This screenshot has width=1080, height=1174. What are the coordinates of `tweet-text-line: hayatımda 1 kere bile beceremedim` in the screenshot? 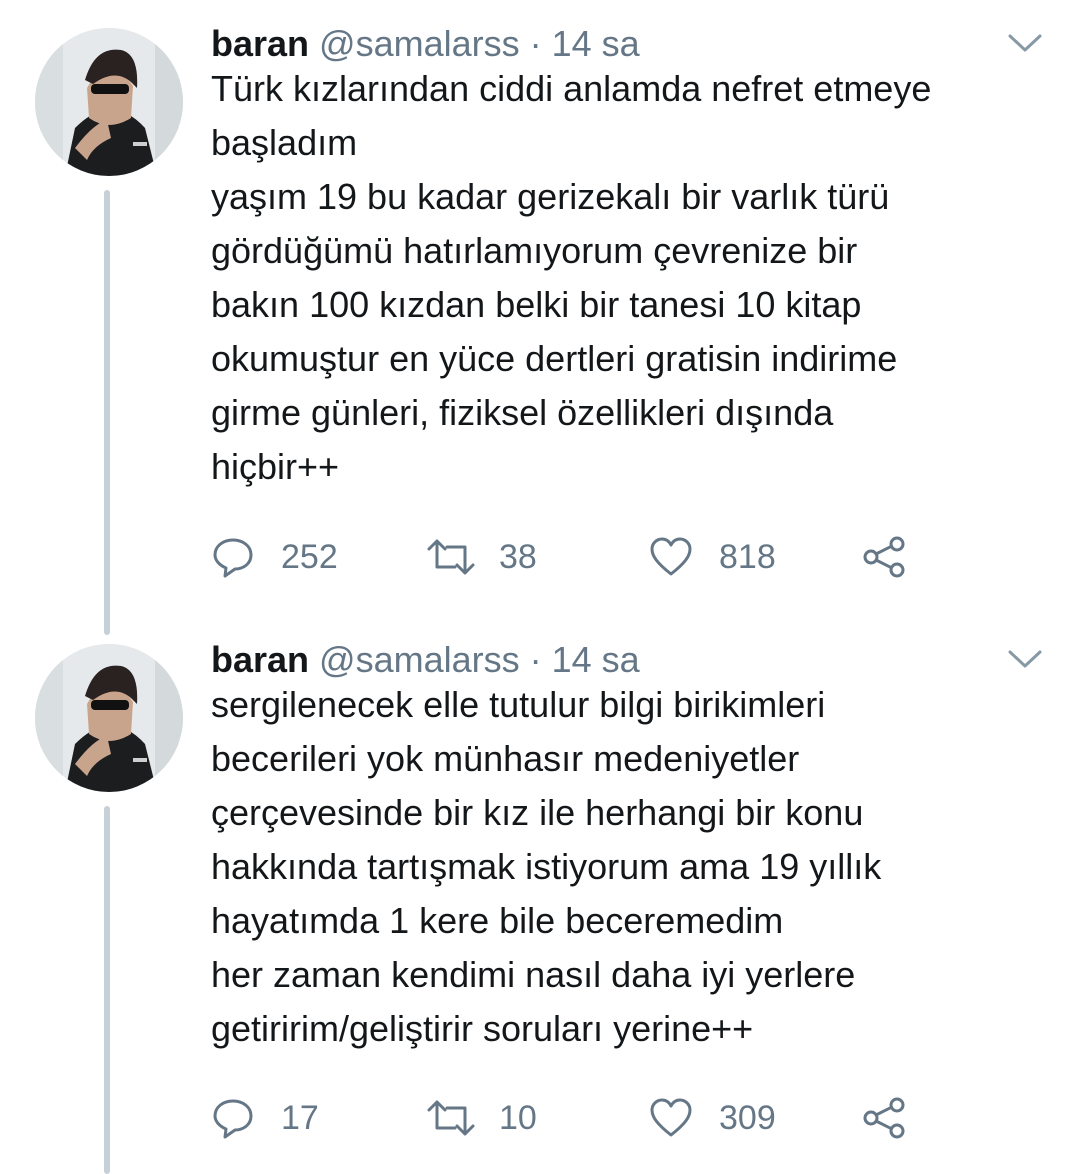 It's located at (497, 920).